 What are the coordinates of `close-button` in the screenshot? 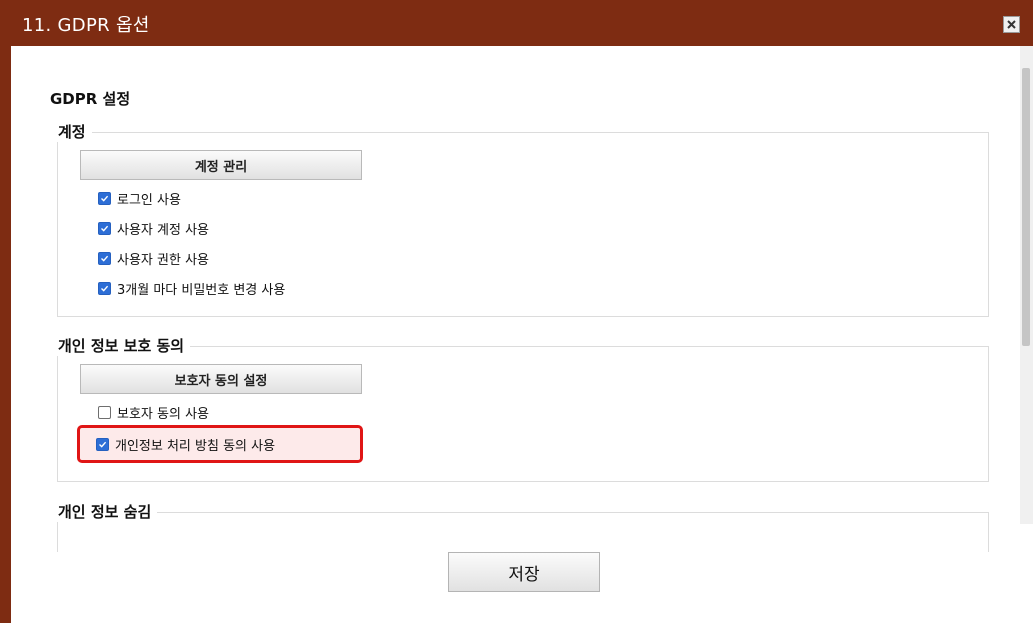 It's located at (1011, 24).